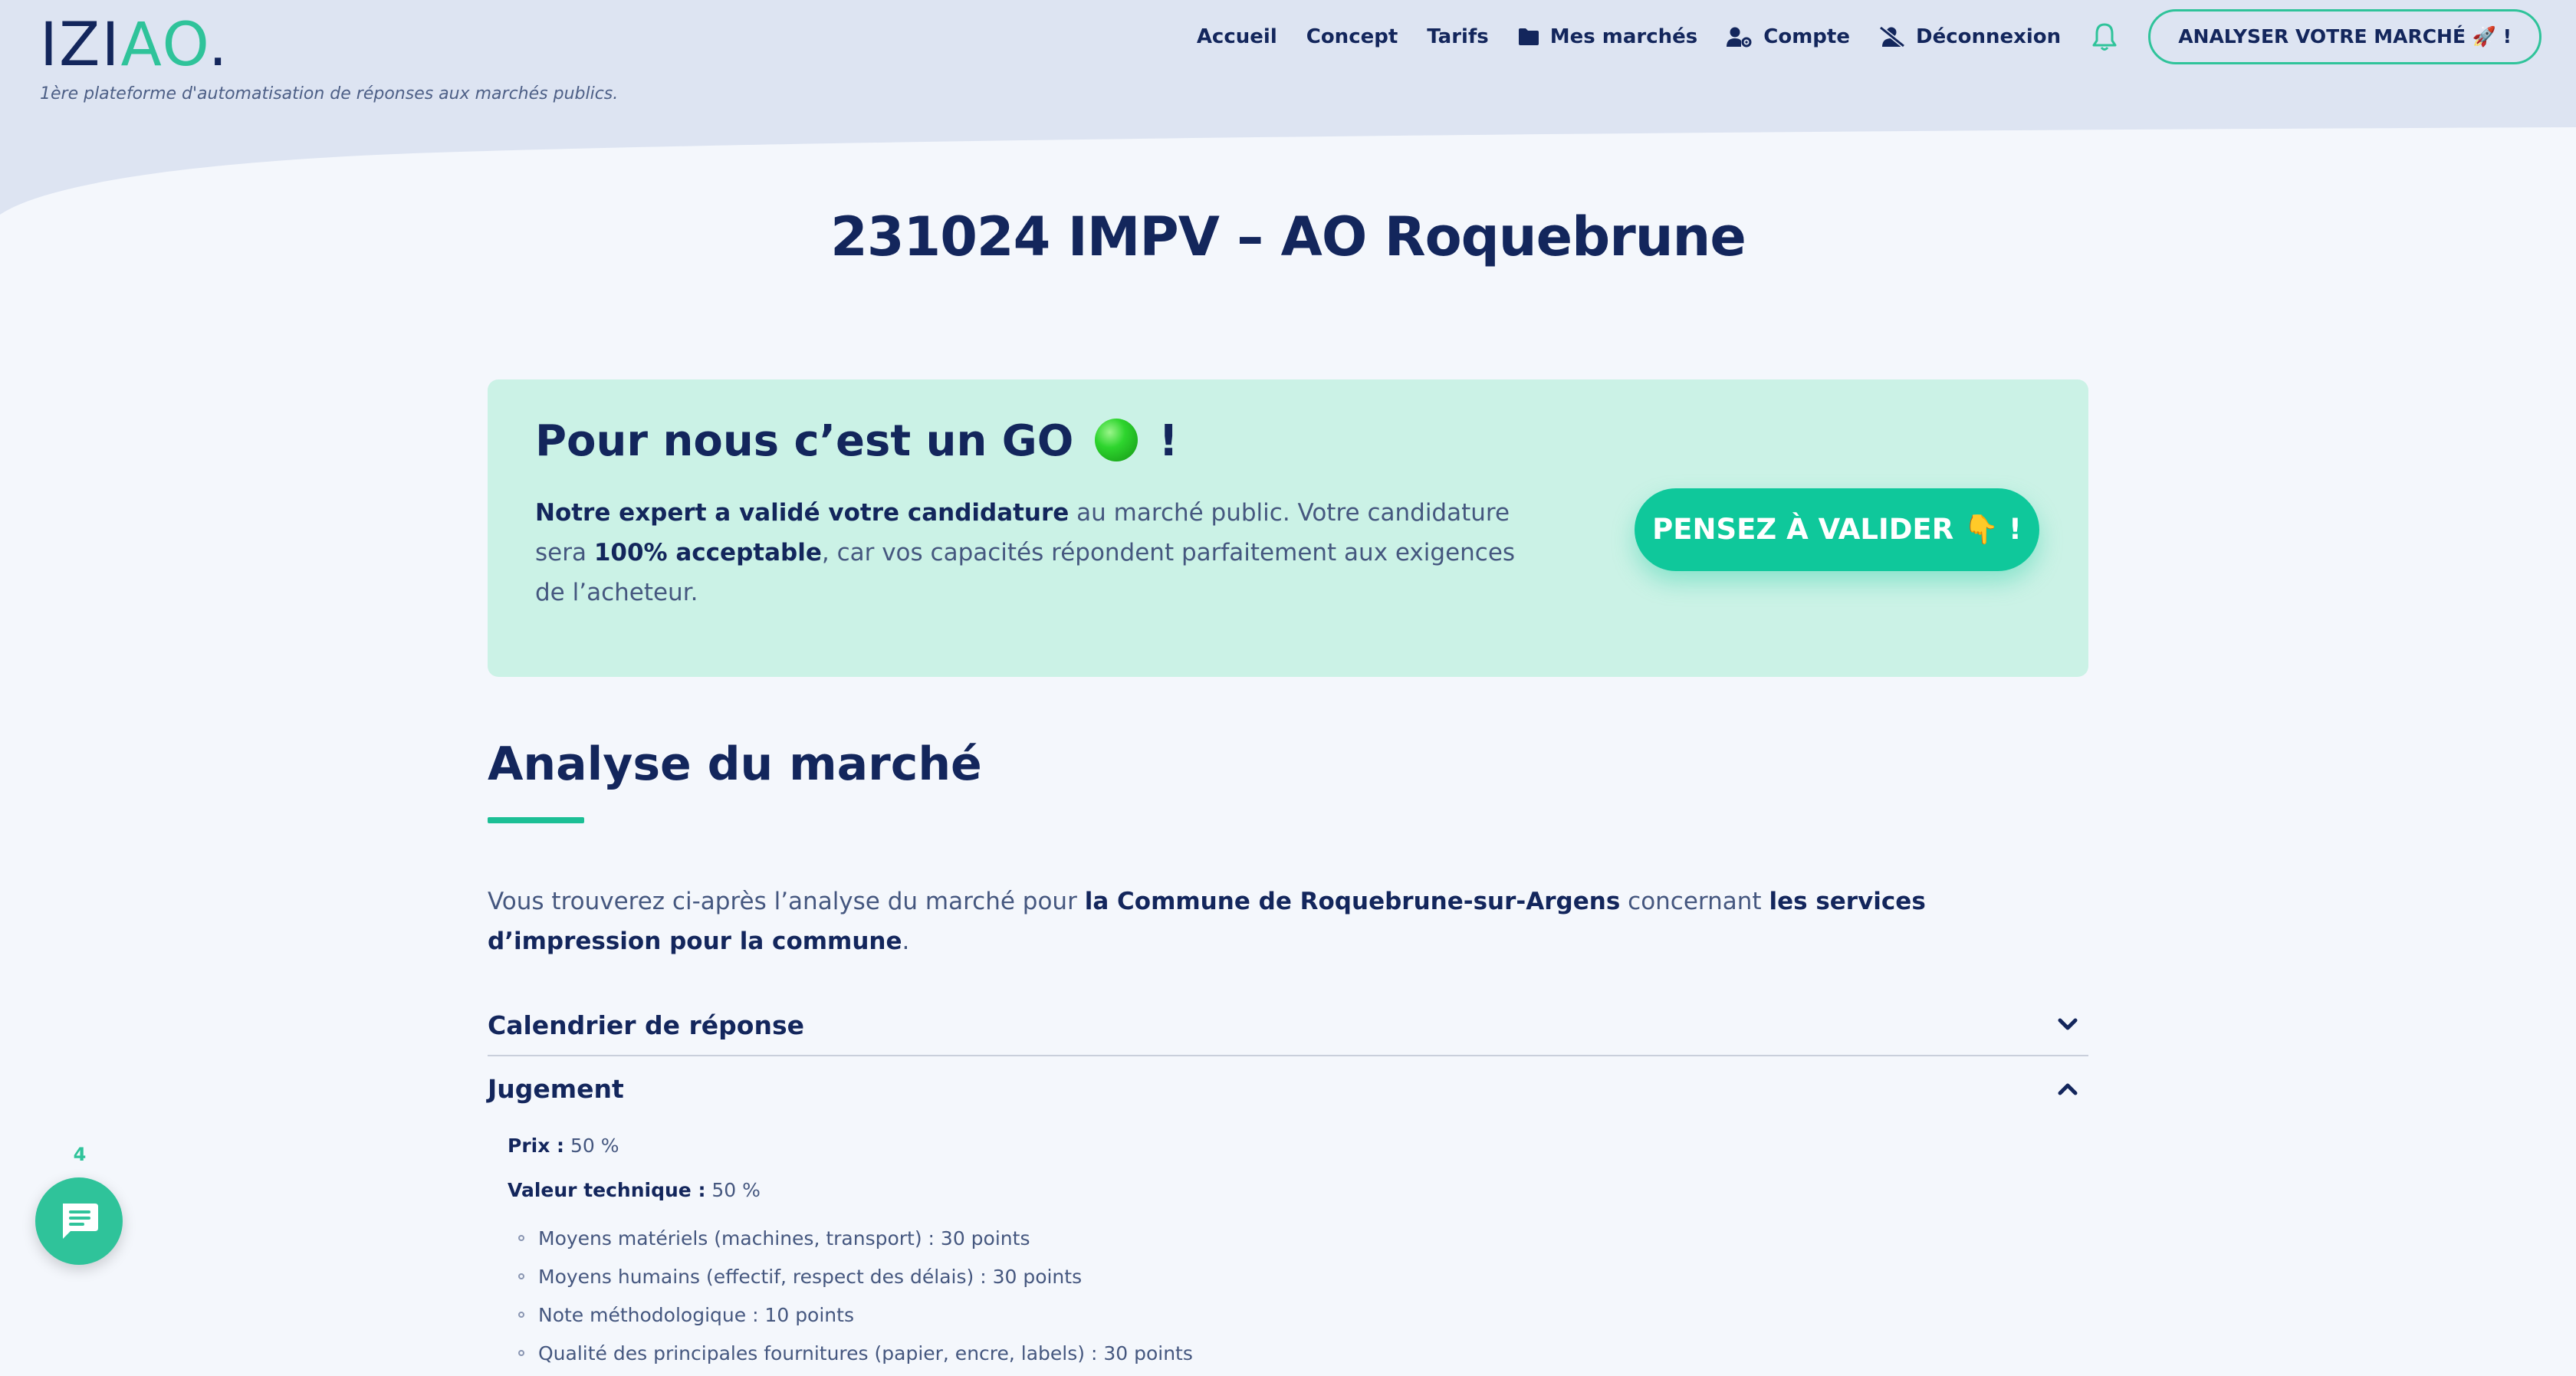 The image size is (2576, 1376). Describe the element at coordinates (1740, 37) in the screenshot. I see `user-gear-icon` at that location.